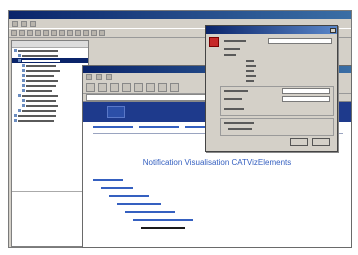 The width and height of the screenshot is (358, 255). What do you see at coordinates (50, 44) in the screenshot?
I see `tree-header` at bounding box center [50, 44].